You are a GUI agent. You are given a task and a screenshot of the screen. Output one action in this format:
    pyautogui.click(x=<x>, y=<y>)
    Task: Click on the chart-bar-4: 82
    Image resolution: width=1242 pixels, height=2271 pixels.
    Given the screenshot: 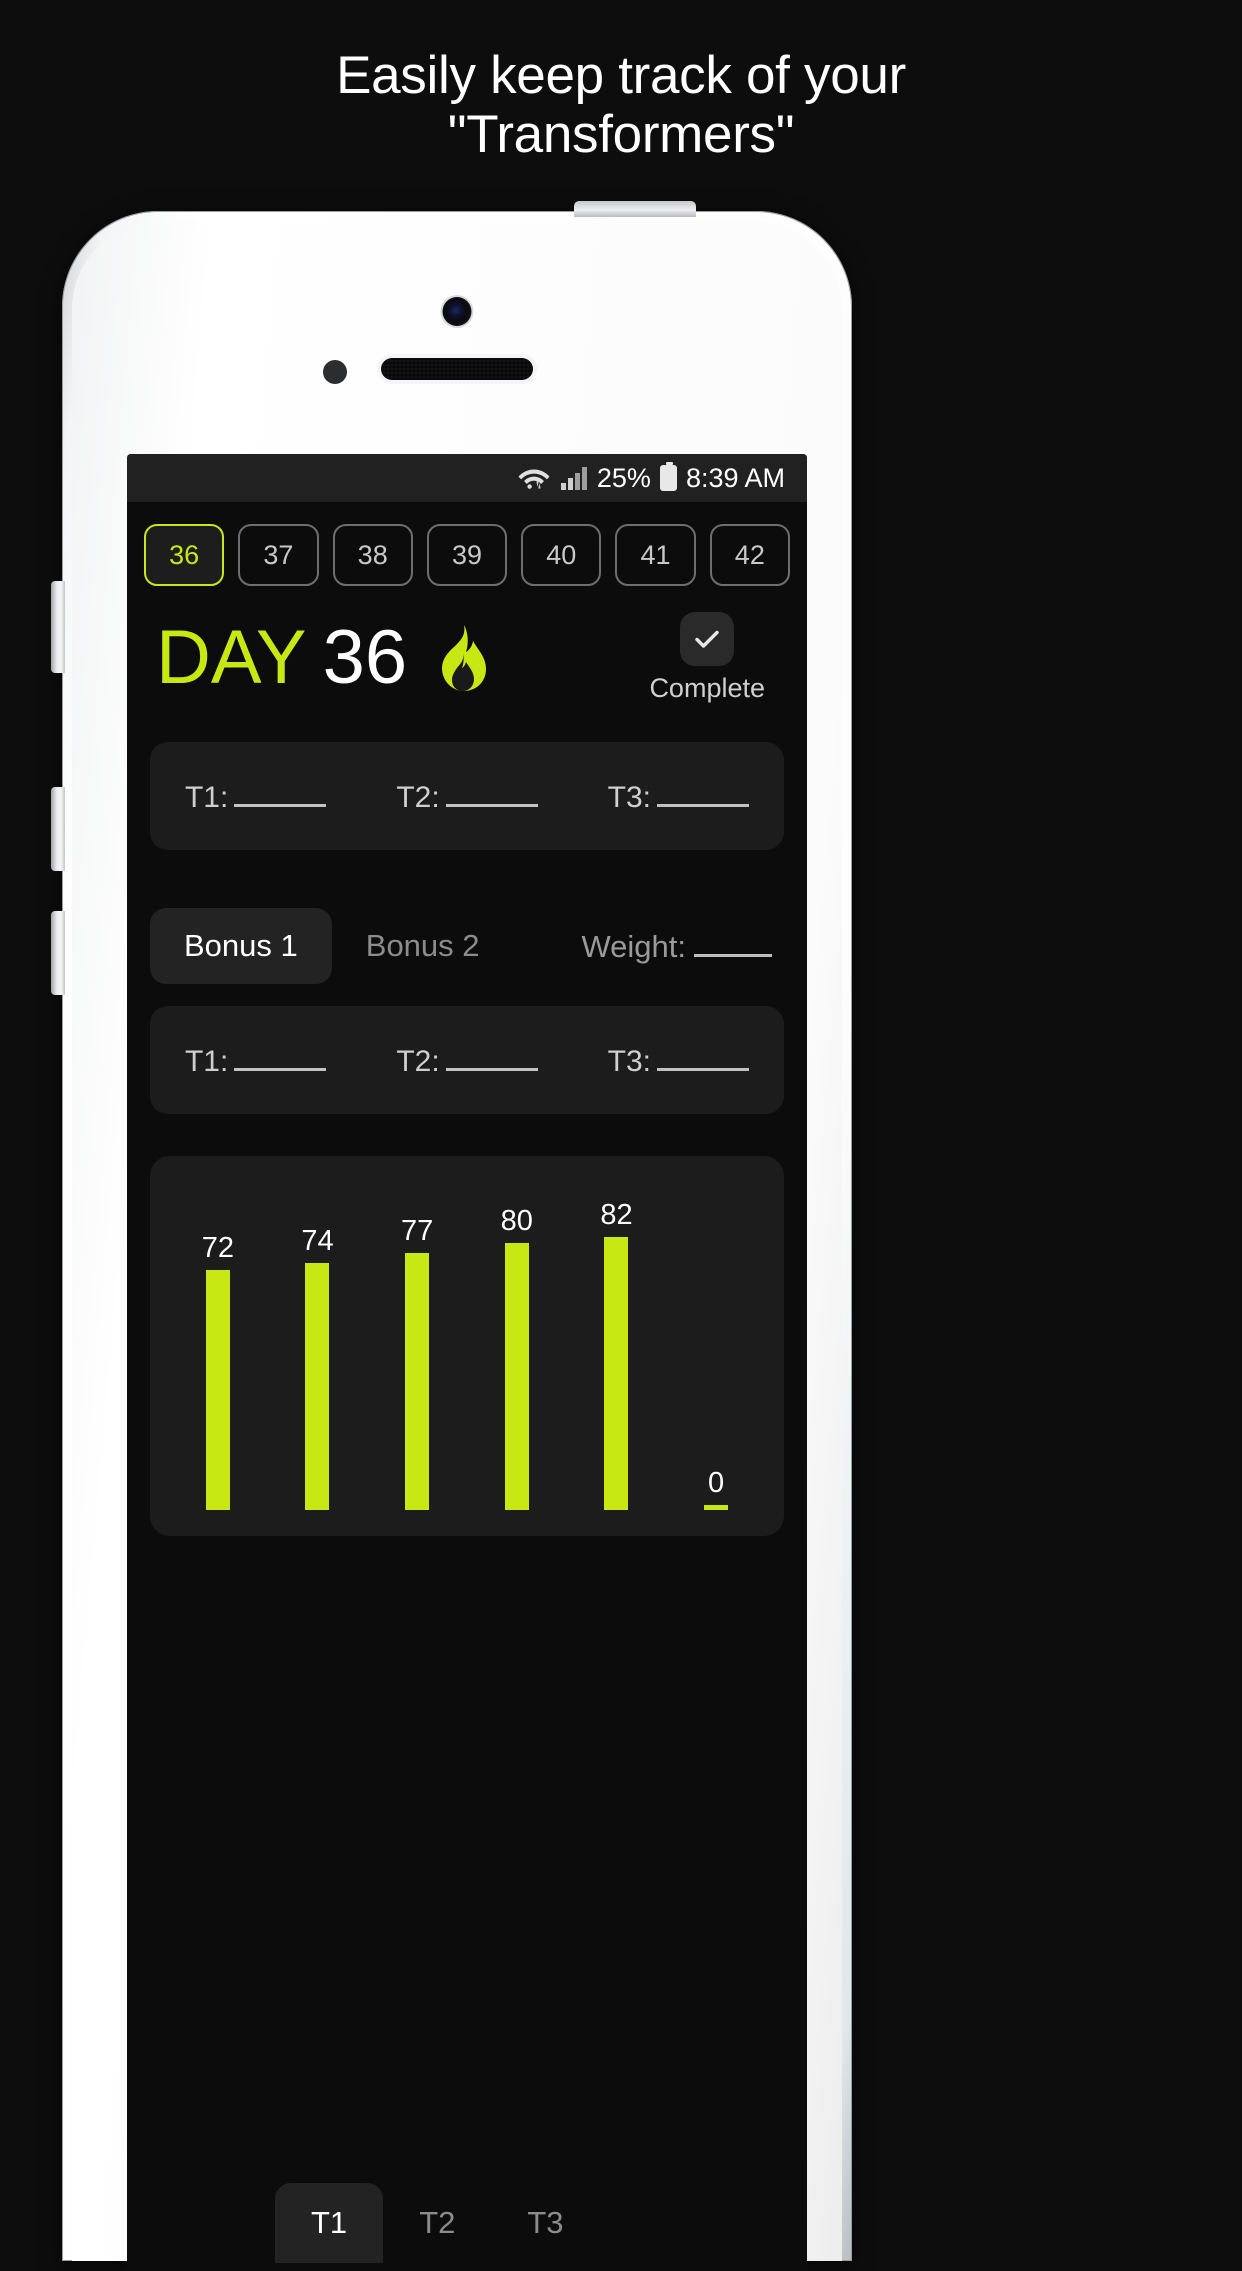 What is the action you would take?
    pyautogui.click(x=617, y=1347)
    